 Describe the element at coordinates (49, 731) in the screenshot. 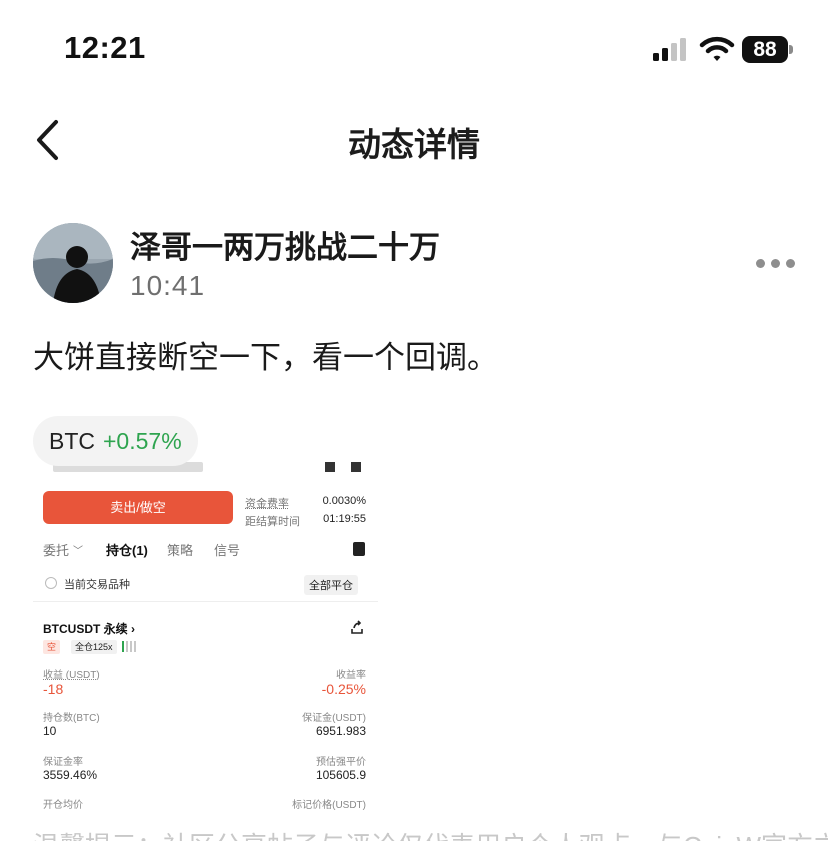

I see `size-value: 10` at that location.